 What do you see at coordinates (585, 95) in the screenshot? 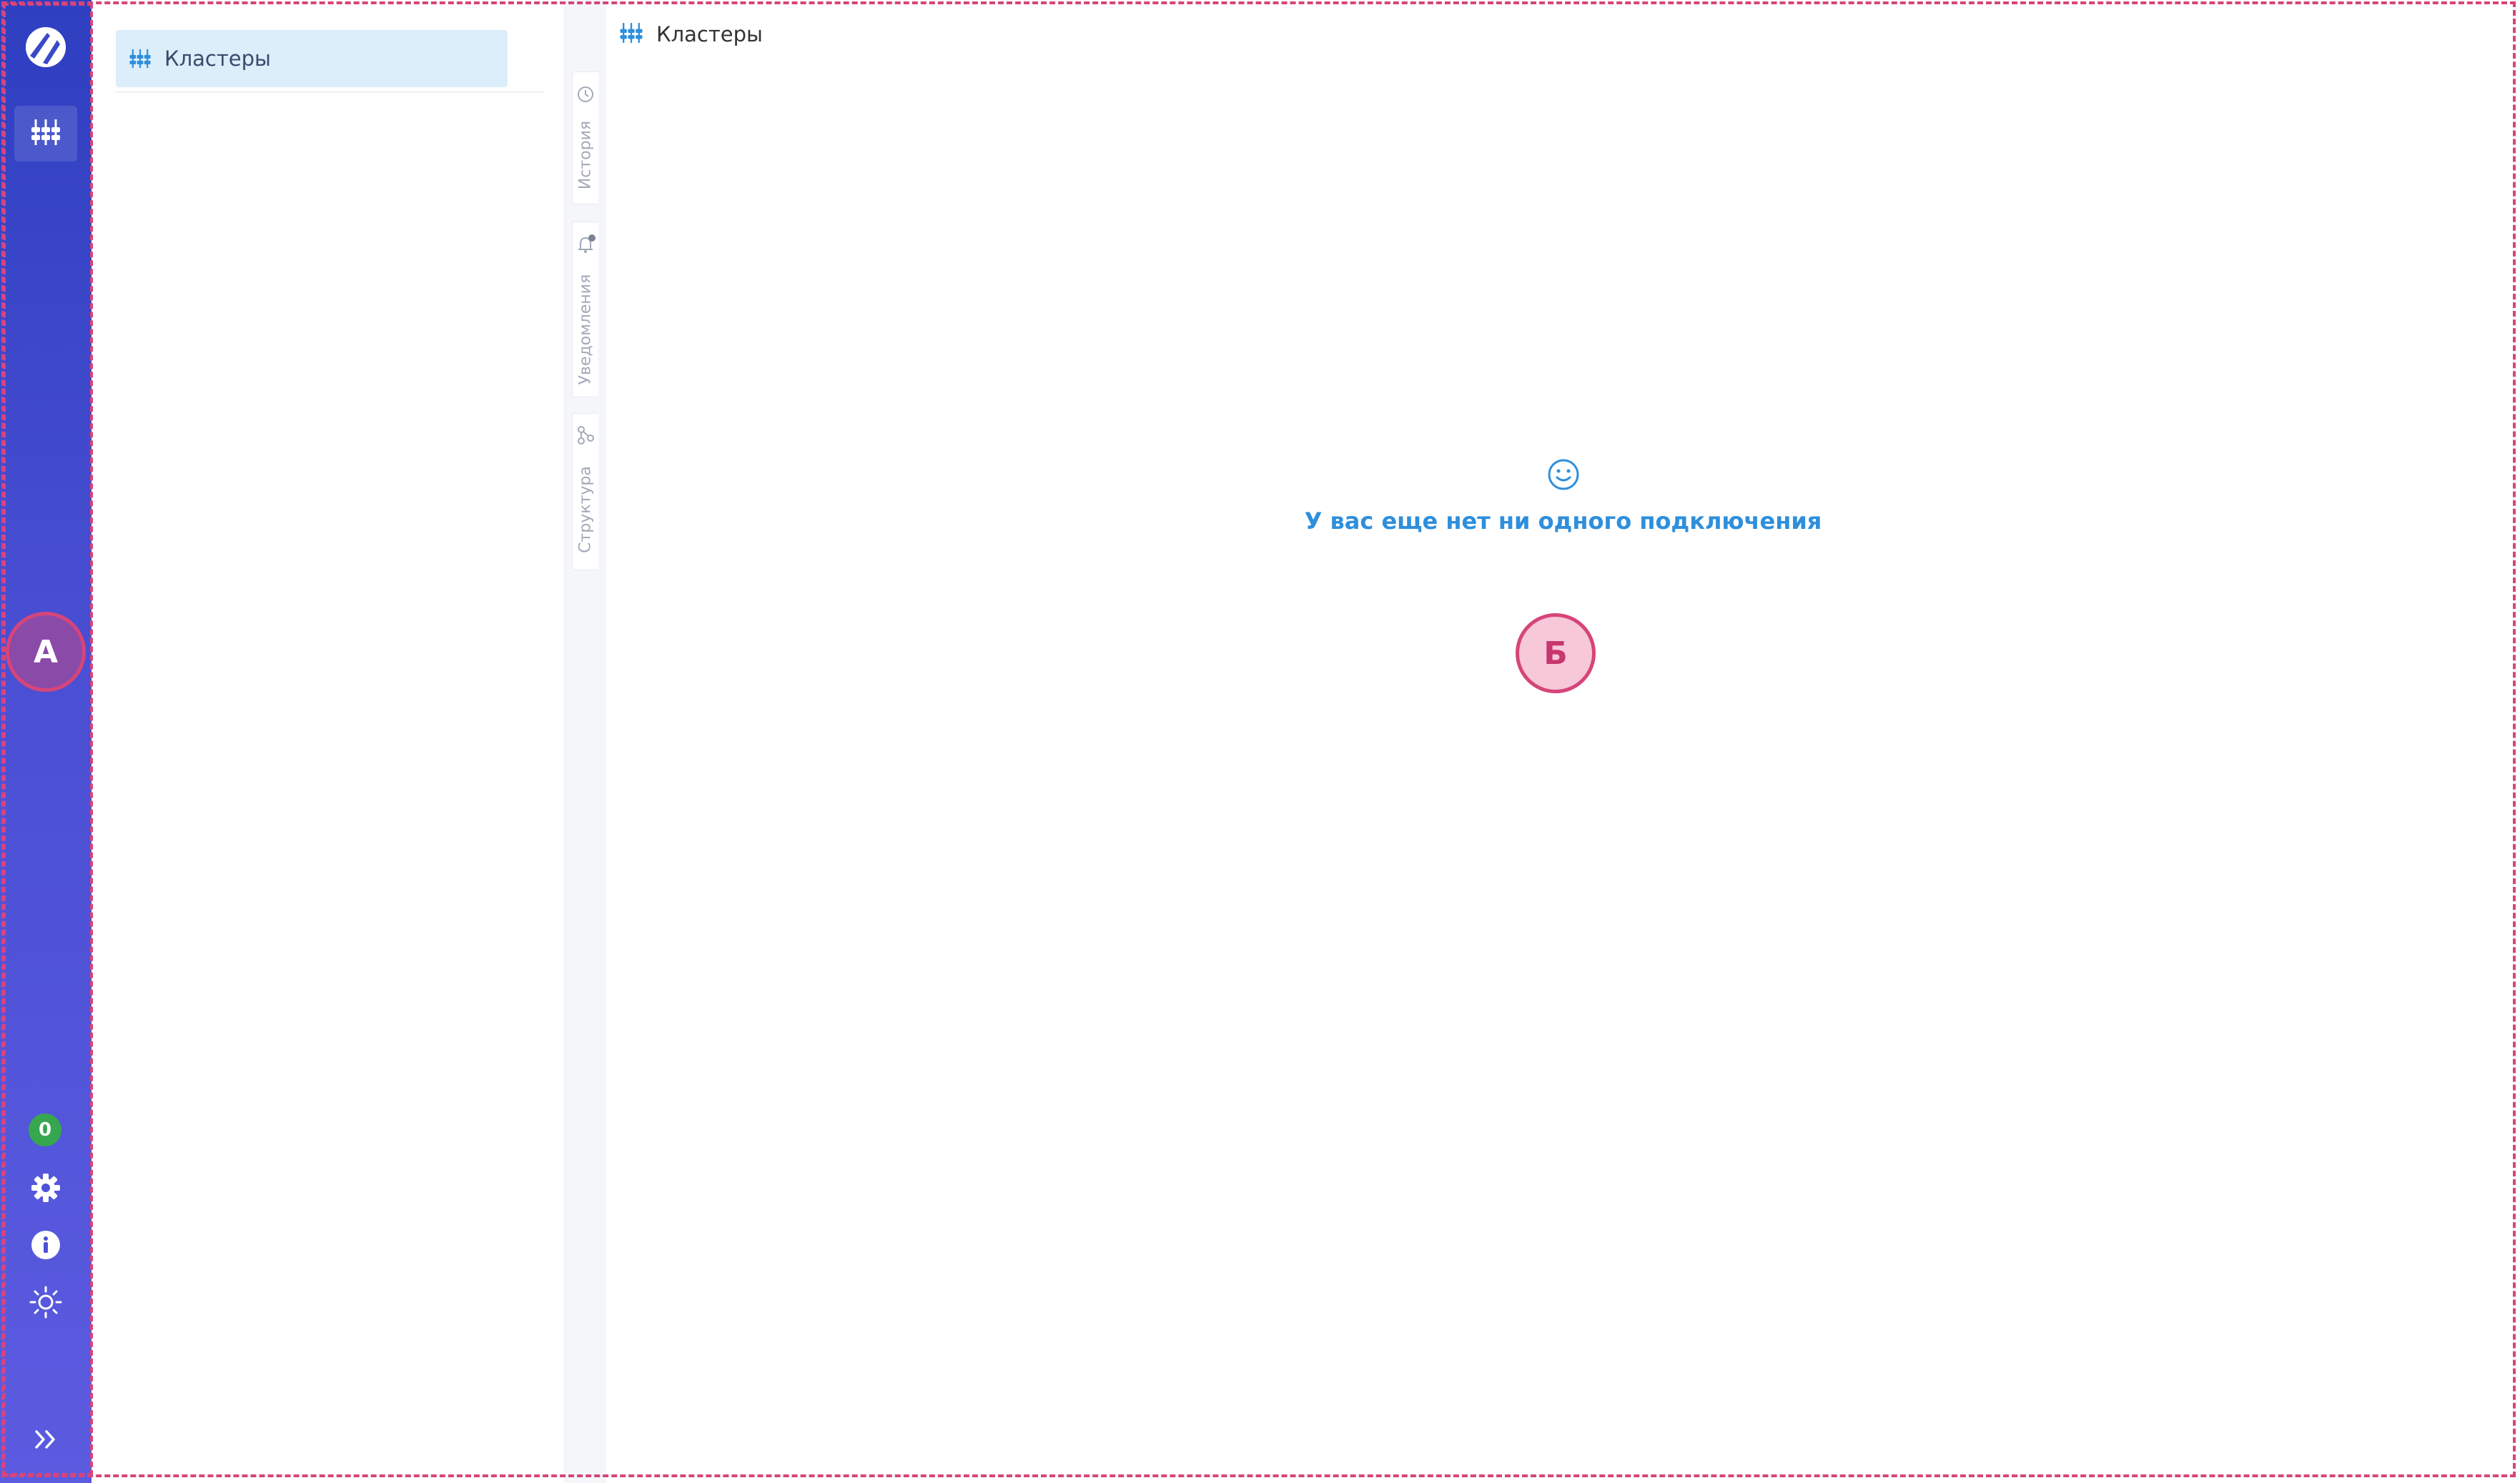
I see `history-icon` at bounding box center [585, 95].